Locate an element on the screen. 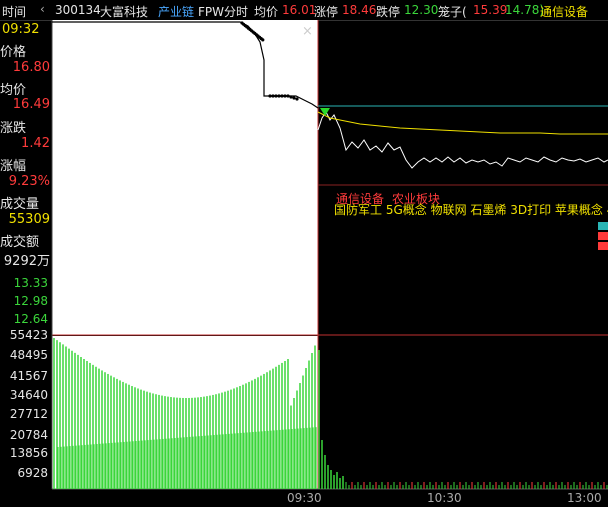 Image resolution: width=608 pixels, height=507 pixels. avg-label: 均价 is located at coordinates (13, 90).